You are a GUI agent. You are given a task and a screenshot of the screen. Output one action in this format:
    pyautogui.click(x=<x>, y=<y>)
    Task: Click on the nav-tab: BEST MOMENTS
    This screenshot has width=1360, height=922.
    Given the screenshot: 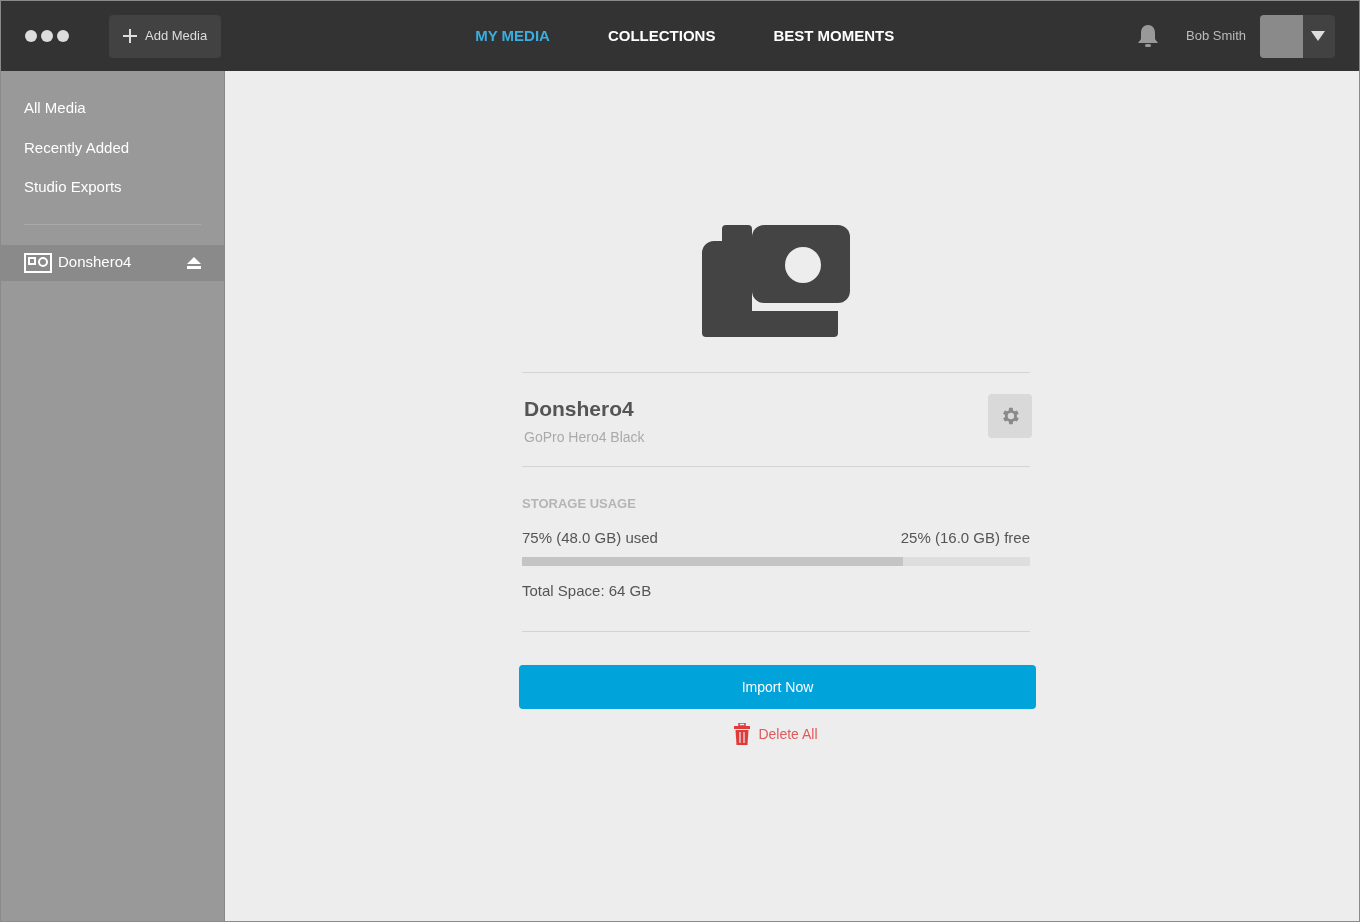 What is the action you would take?
    pyautogui.click(x=834, y=36)
    